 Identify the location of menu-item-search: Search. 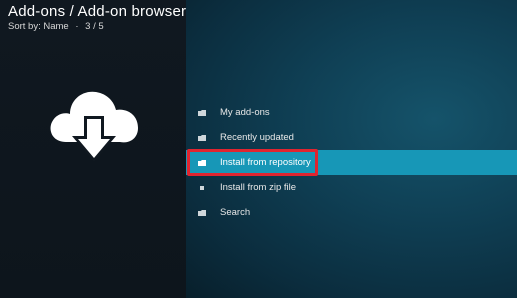
(351, 212).